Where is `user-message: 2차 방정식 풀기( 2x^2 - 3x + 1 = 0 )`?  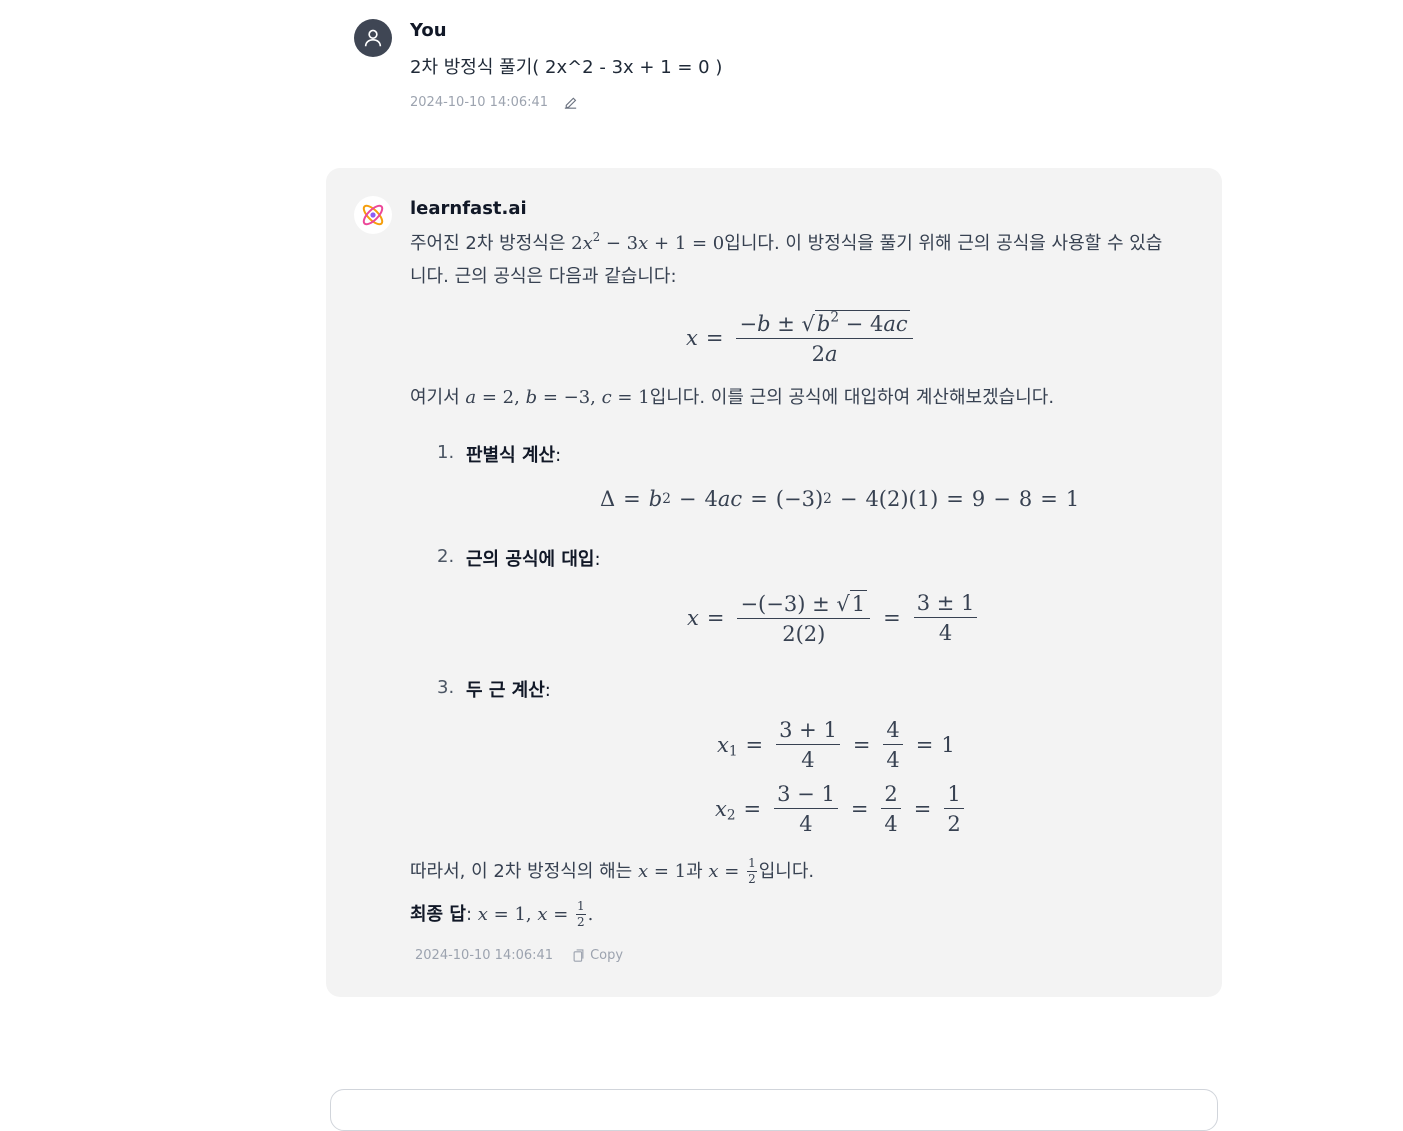
user-message: 2차 방정식 풀기( 2x^2 - 3x + 1 = 0 ) is located at coordinates (566, 67).